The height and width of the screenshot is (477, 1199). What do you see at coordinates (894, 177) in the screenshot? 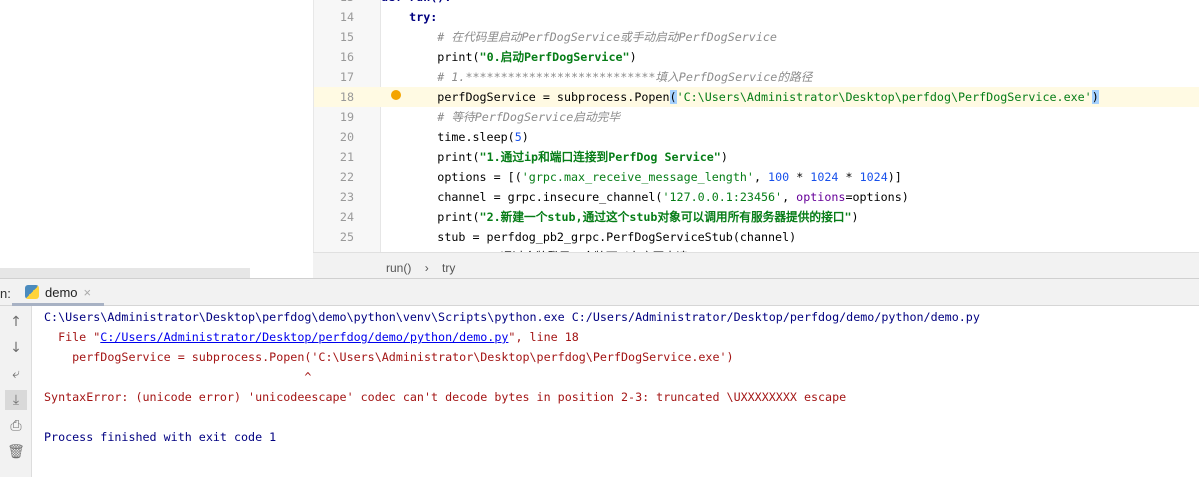
I see `code-token: )]` at bounding box center [894, 177].